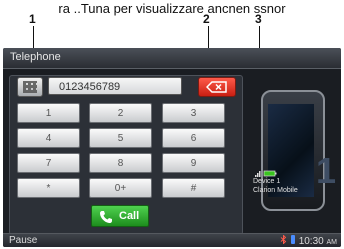 Image resolution: width=344 pixels, height=249 pixels. What do you see at coordinates (266, 173) in the screenshot?
I see `signal-battery-icon` at bounding box center [266, 173].